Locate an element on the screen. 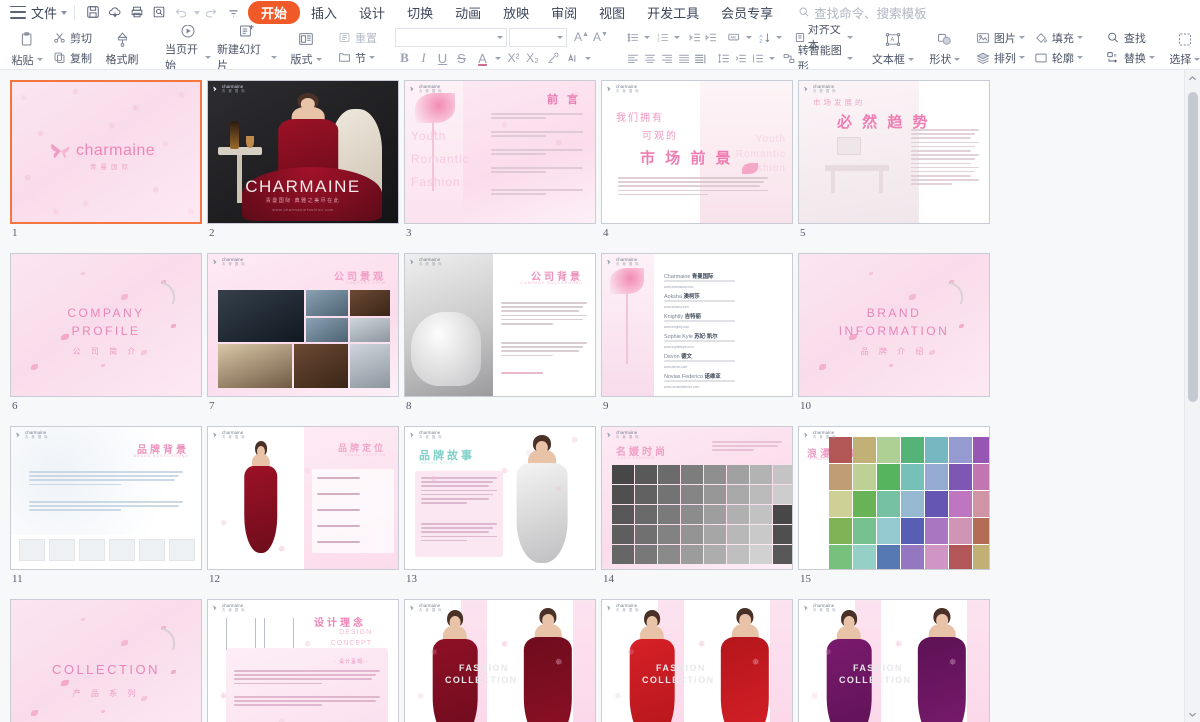 Image resolution: width=1200 pixels, height=722 pixels. text-direction-icon: AB is located at coordinates (735, 37).